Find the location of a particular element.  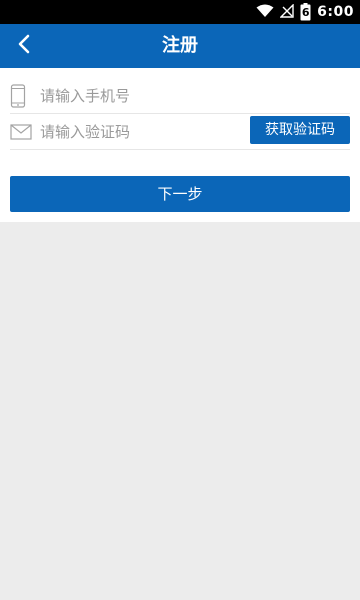

phone-icon is located at coordinates (25, 96).